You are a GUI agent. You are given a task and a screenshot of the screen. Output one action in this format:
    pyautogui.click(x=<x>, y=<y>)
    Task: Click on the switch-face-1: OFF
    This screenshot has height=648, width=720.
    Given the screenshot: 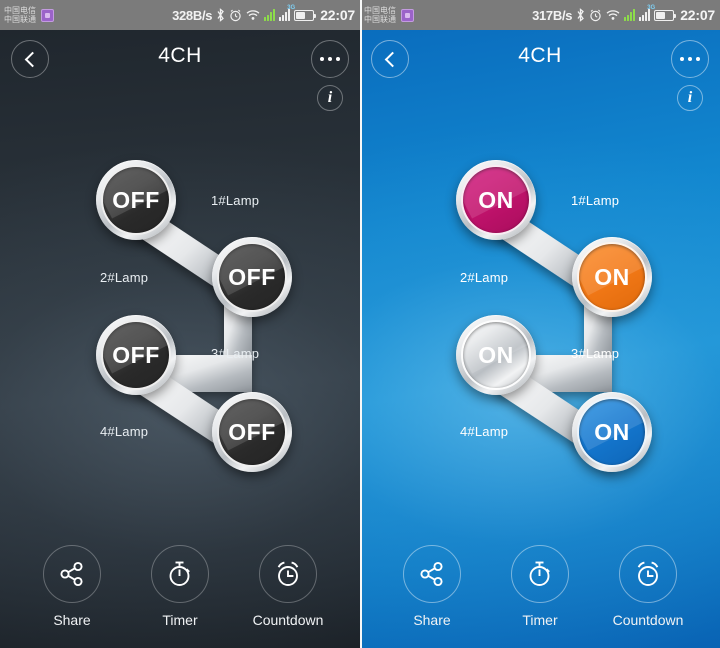 What is the action you would take?
    pyautogui.click(x=136, y=200)
    